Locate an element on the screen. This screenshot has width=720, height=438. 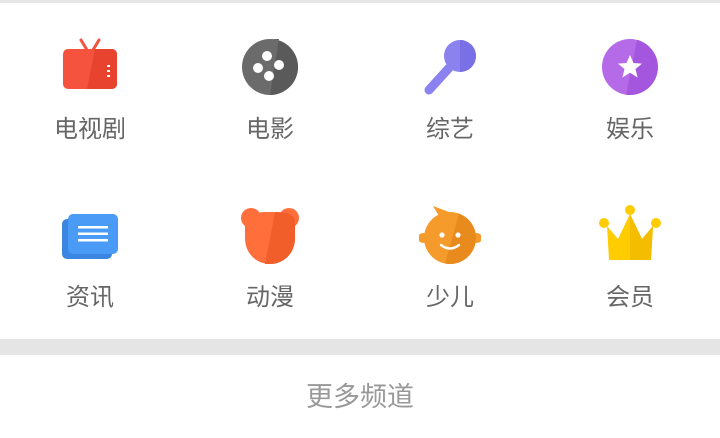
channel-vip: 会员 is located at coordinates (630, 255).